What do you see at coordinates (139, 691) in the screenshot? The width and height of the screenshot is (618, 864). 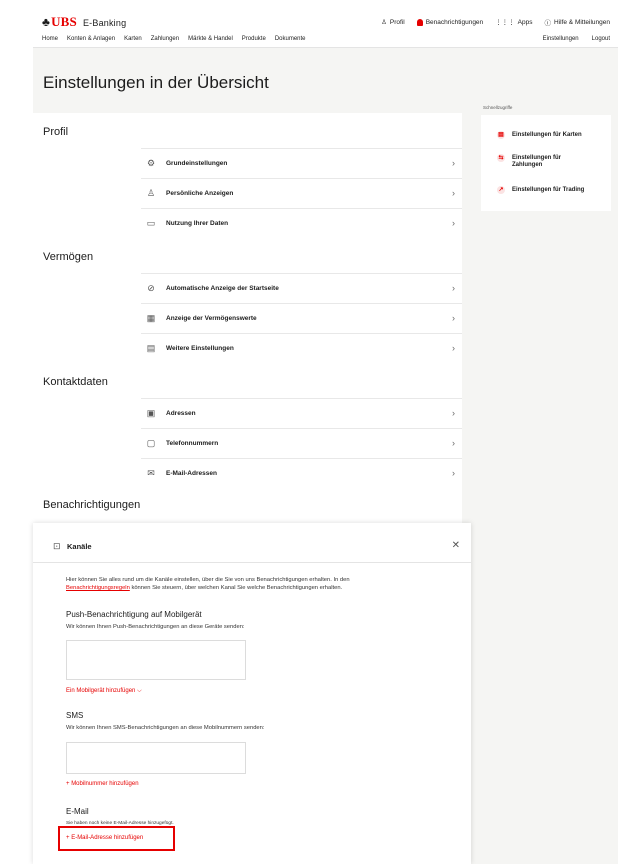 I see `chevron-down-icon: ⌵` at bounding box center [139, 691].